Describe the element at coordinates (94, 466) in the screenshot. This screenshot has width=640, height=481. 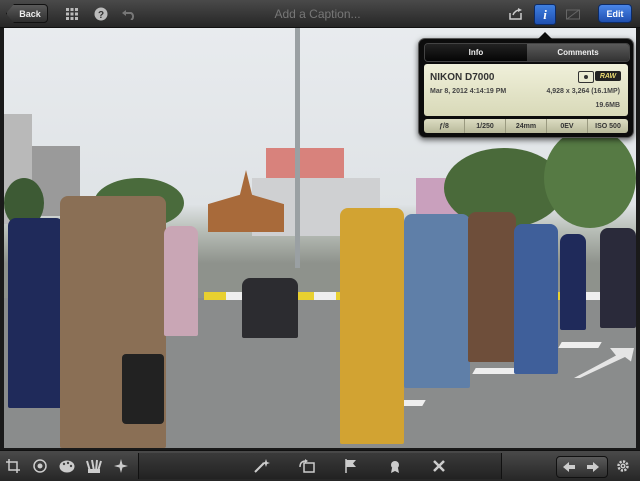
I see `brushes-icon` at that location.